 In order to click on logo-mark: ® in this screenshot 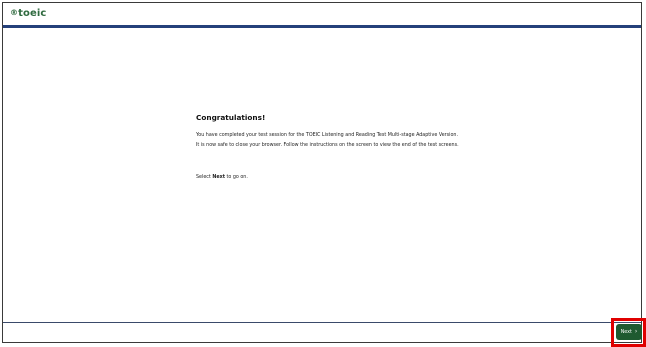, I will do `click(14, 12)`.